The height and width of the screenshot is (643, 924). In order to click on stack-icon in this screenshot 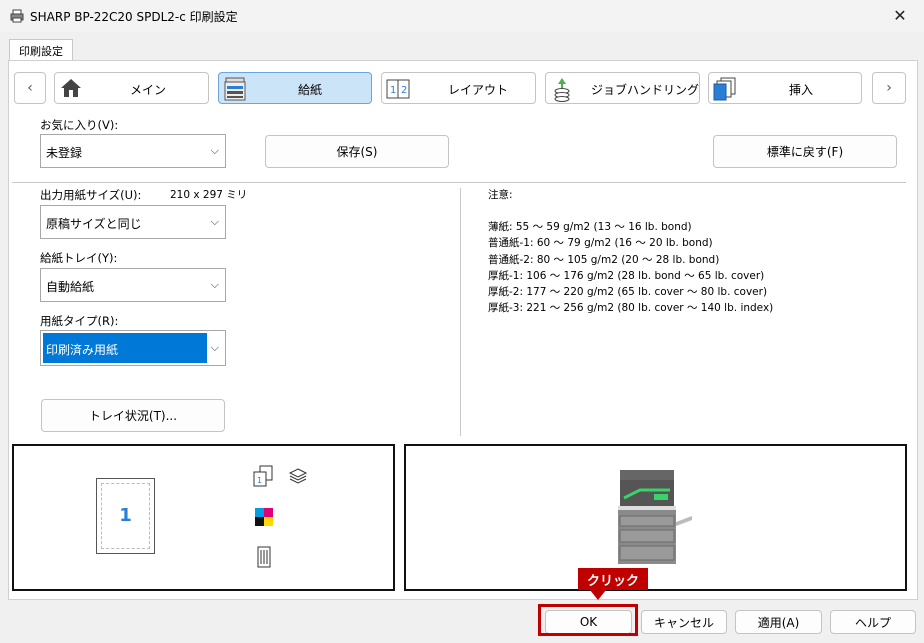, I will do `click(298, 476)`.